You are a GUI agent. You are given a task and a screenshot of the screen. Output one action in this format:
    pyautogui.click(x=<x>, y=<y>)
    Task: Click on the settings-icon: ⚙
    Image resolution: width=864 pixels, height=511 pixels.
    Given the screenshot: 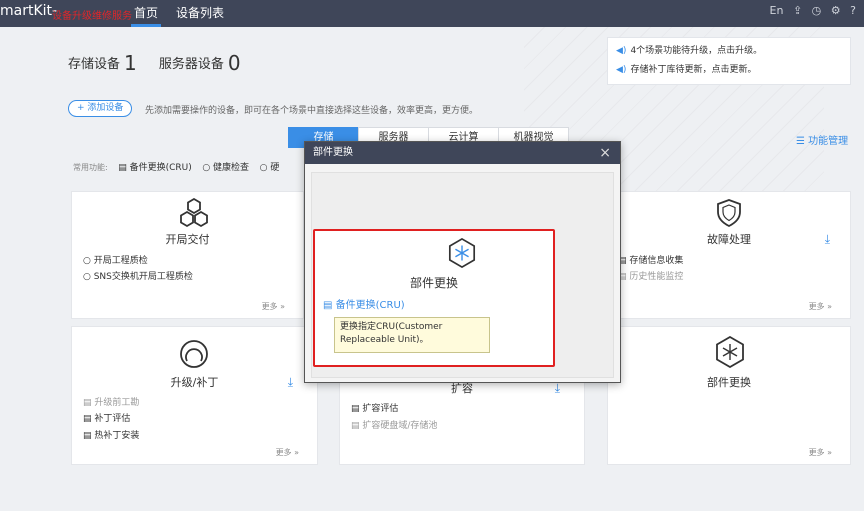 What is the action you would take?
    pyautogui.click(x=836, y=10)
    